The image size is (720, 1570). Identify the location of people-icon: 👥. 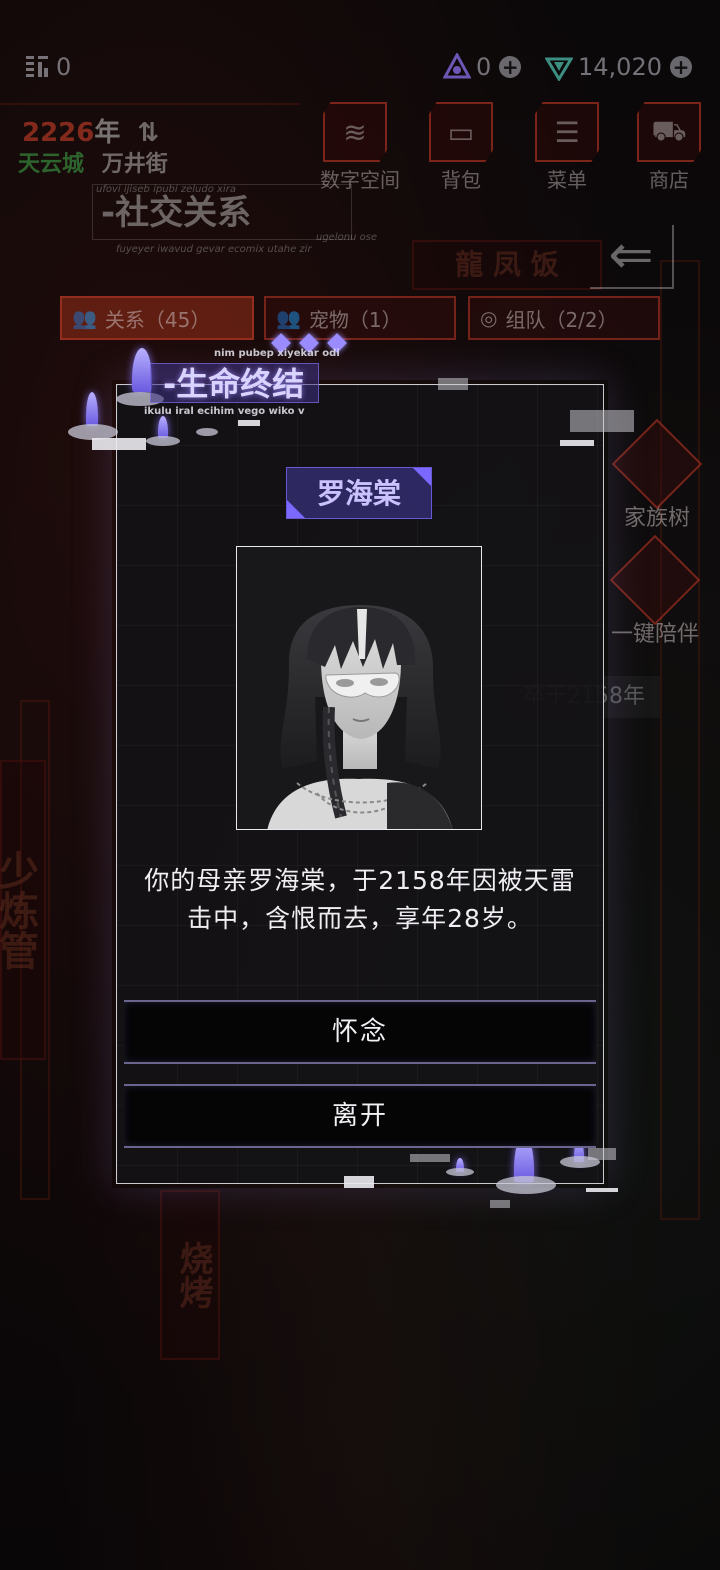
(84, 318).